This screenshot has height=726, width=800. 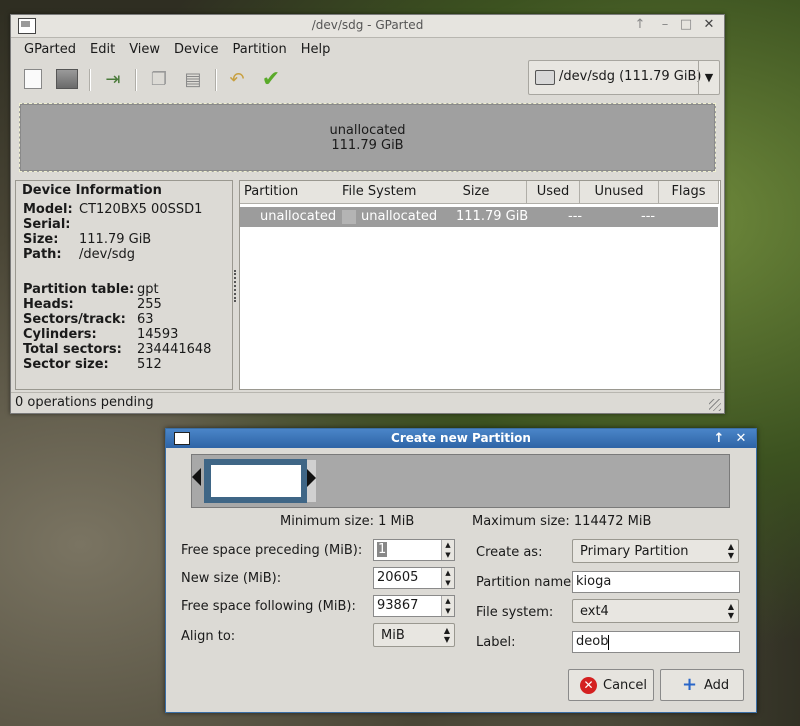 I want to click on menu-device: Device, so click(x=196, y=49).